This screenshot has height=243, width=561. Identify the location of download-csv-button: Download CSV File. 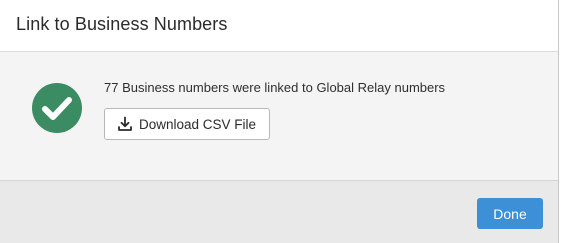
(187, 124).